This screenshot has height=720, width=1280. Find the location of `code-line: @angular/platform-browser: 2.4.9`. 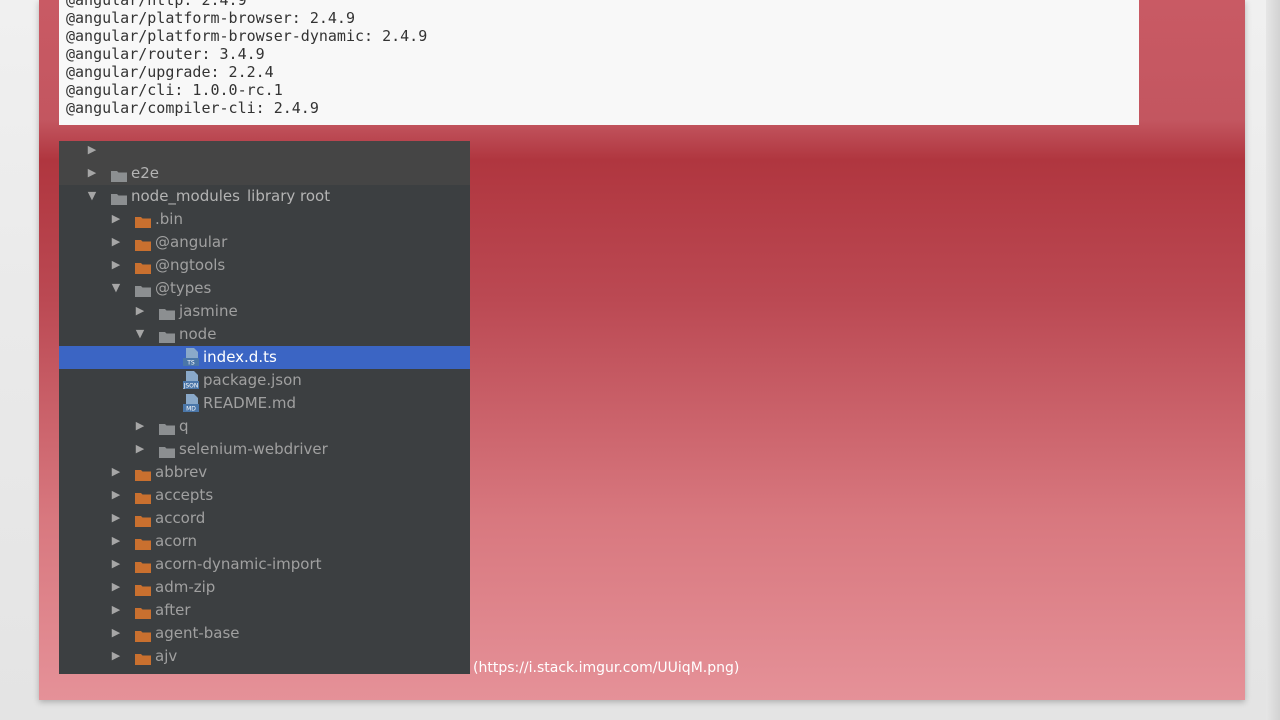

code-line: @angular/platform-browser: 2.4.9 is located at coordinates (210, 18).